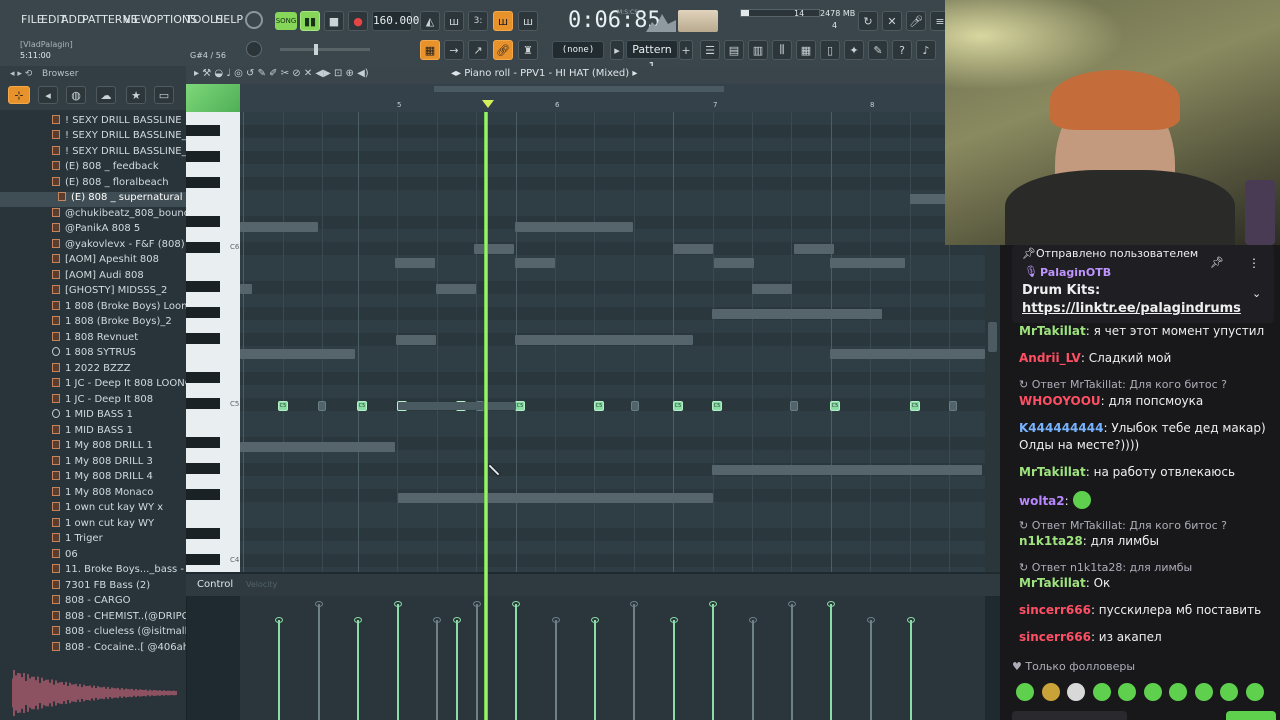  Describe the element at coordinates (734, 50) in the screenshot. I see `piano-roll-icon: ▤` at that location.